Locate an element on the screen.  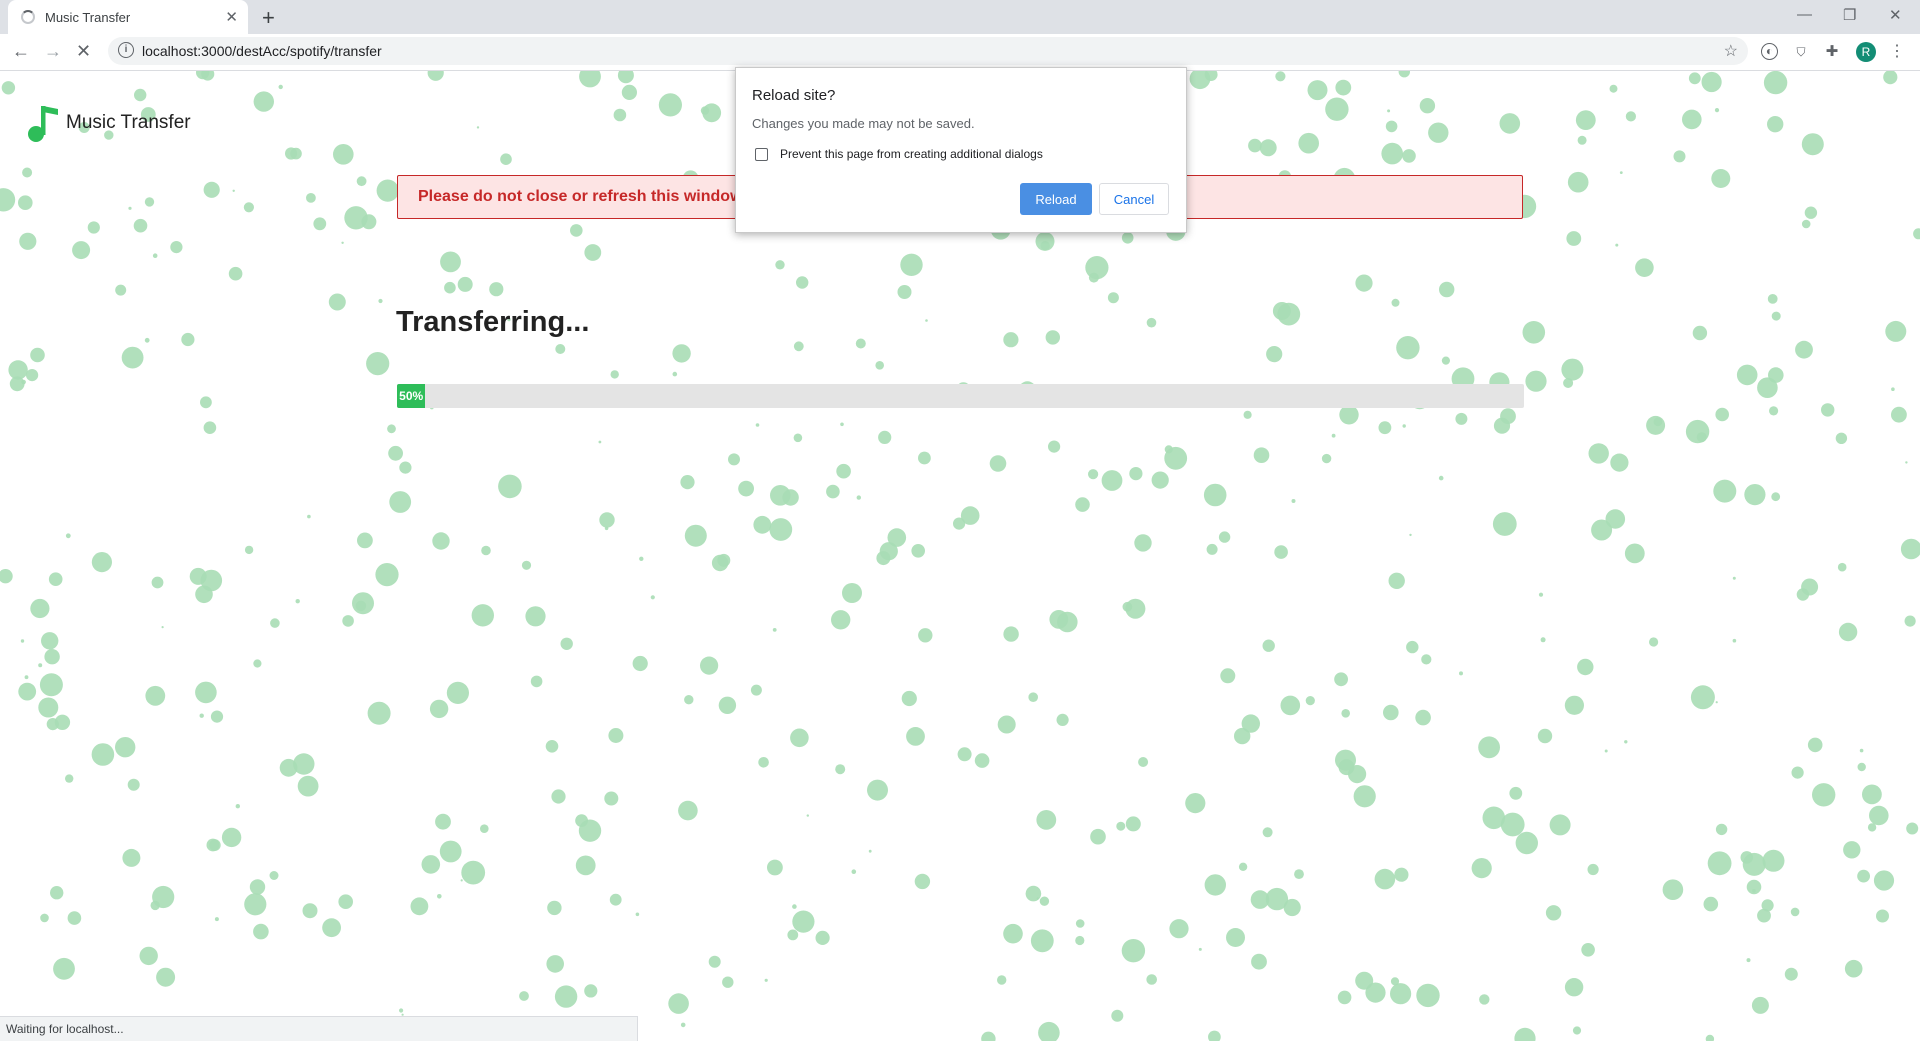
transfer-progress-bar: 50% is located at coordinates (960, 396).